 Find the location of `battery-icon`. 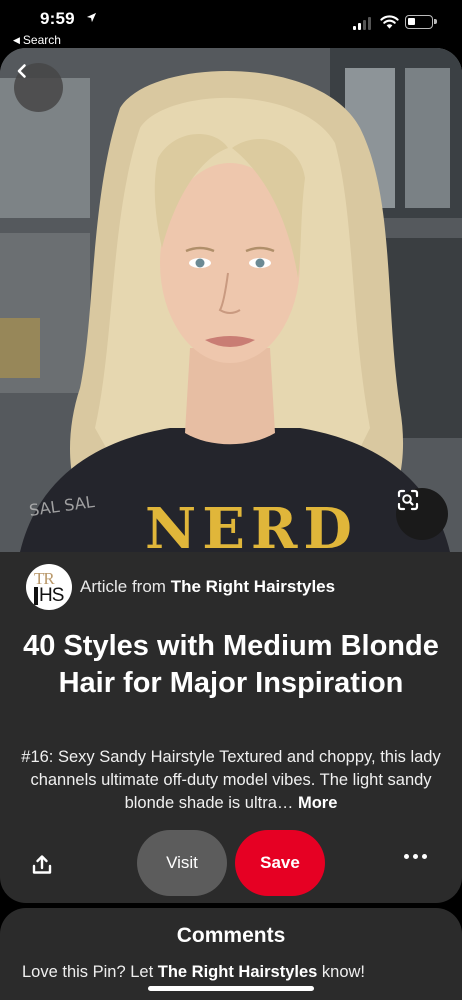

battery-icon is located at coordinates (421, 22).